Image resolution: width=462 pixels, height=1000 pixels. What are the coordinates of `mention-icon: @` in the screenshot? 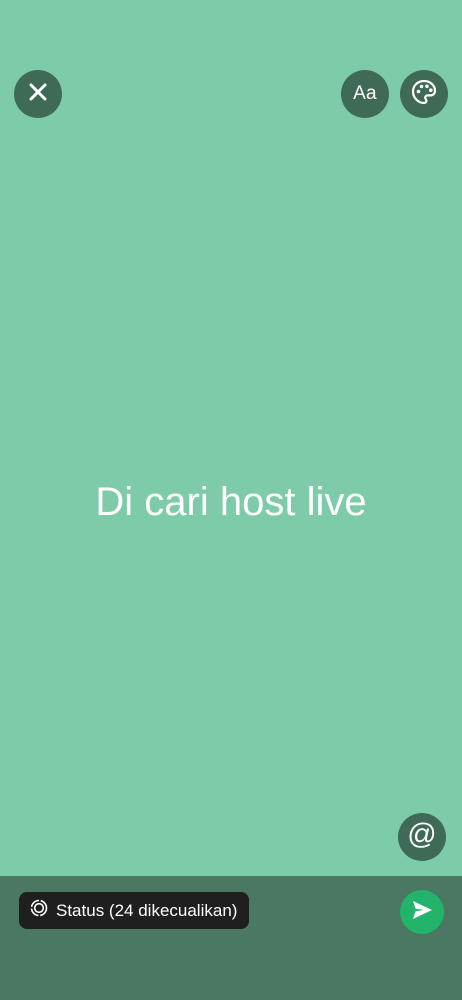 It's located at (422, 836).